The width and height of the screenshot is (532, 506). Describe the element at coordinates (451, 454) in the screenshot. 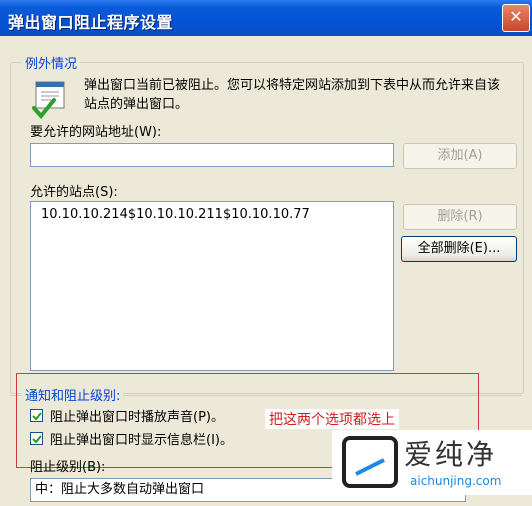

I see `watermark-brand: 爱纯净` at that location.